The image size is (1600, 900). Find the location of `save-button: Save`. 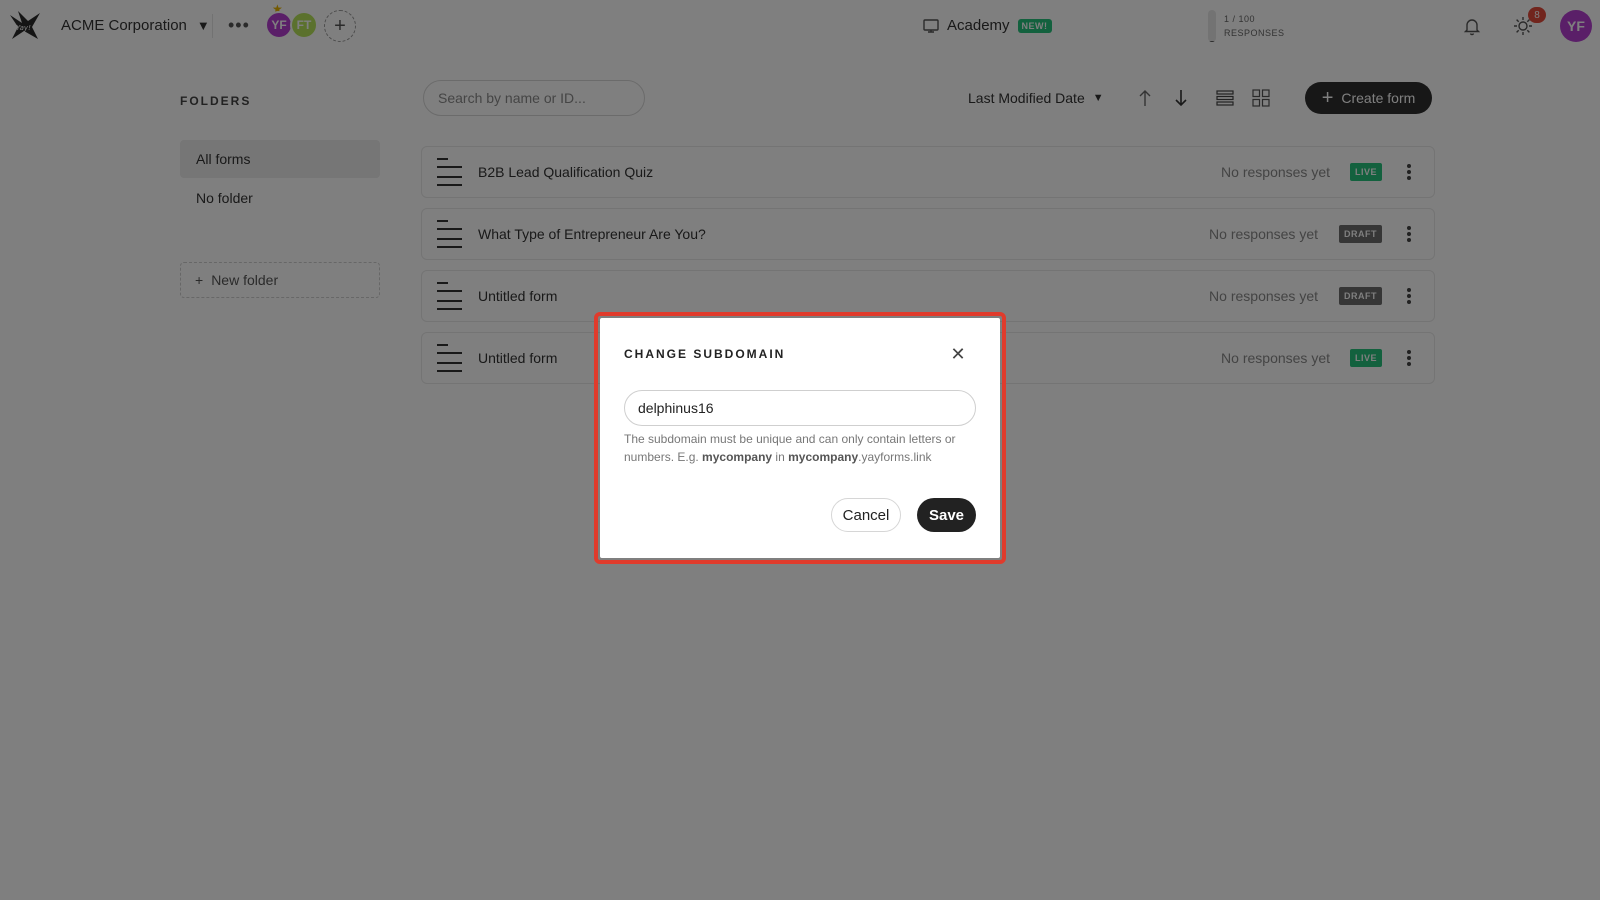

save-button: Save is located at coordinates (946, 515).